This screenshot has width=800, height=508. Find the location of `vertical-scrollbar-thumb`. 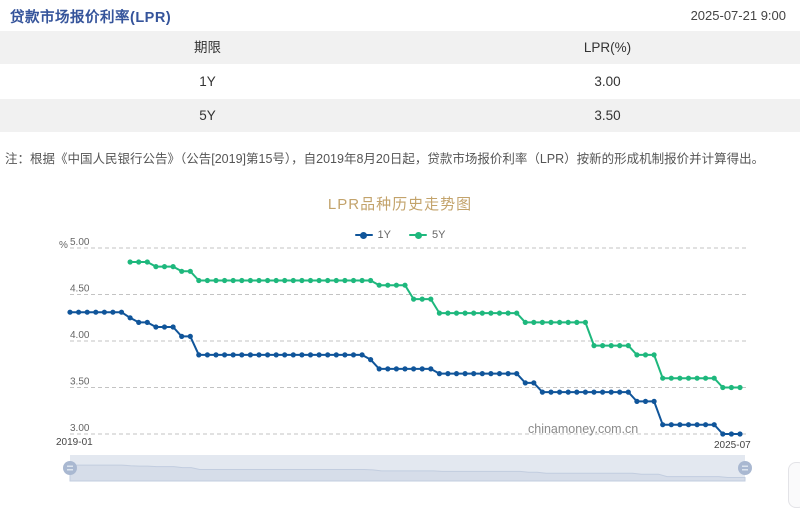

vertical-scrollbar-thumb is located at coordinates (794, 485).